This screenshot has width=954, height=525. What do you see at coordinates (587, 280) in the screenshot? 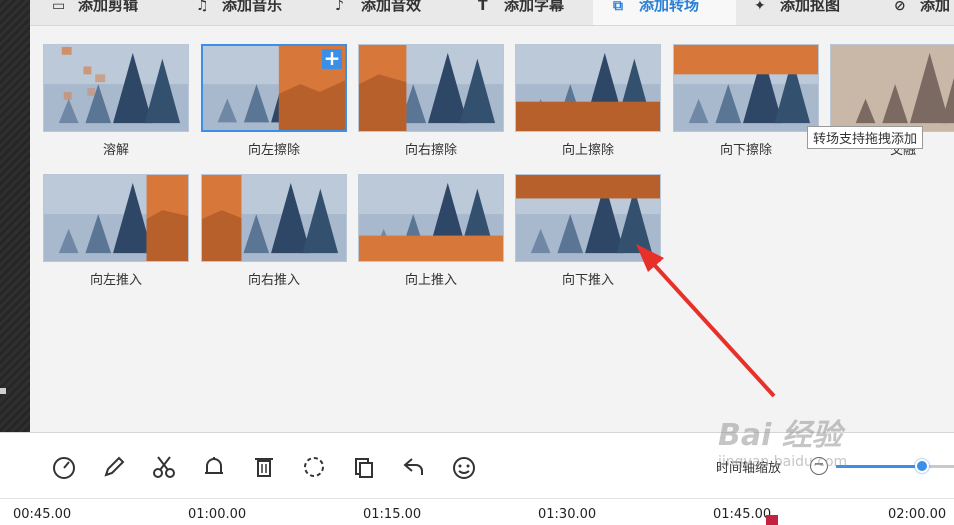
I see `transition-label: 向下推入` at bounding box center [587, 280].